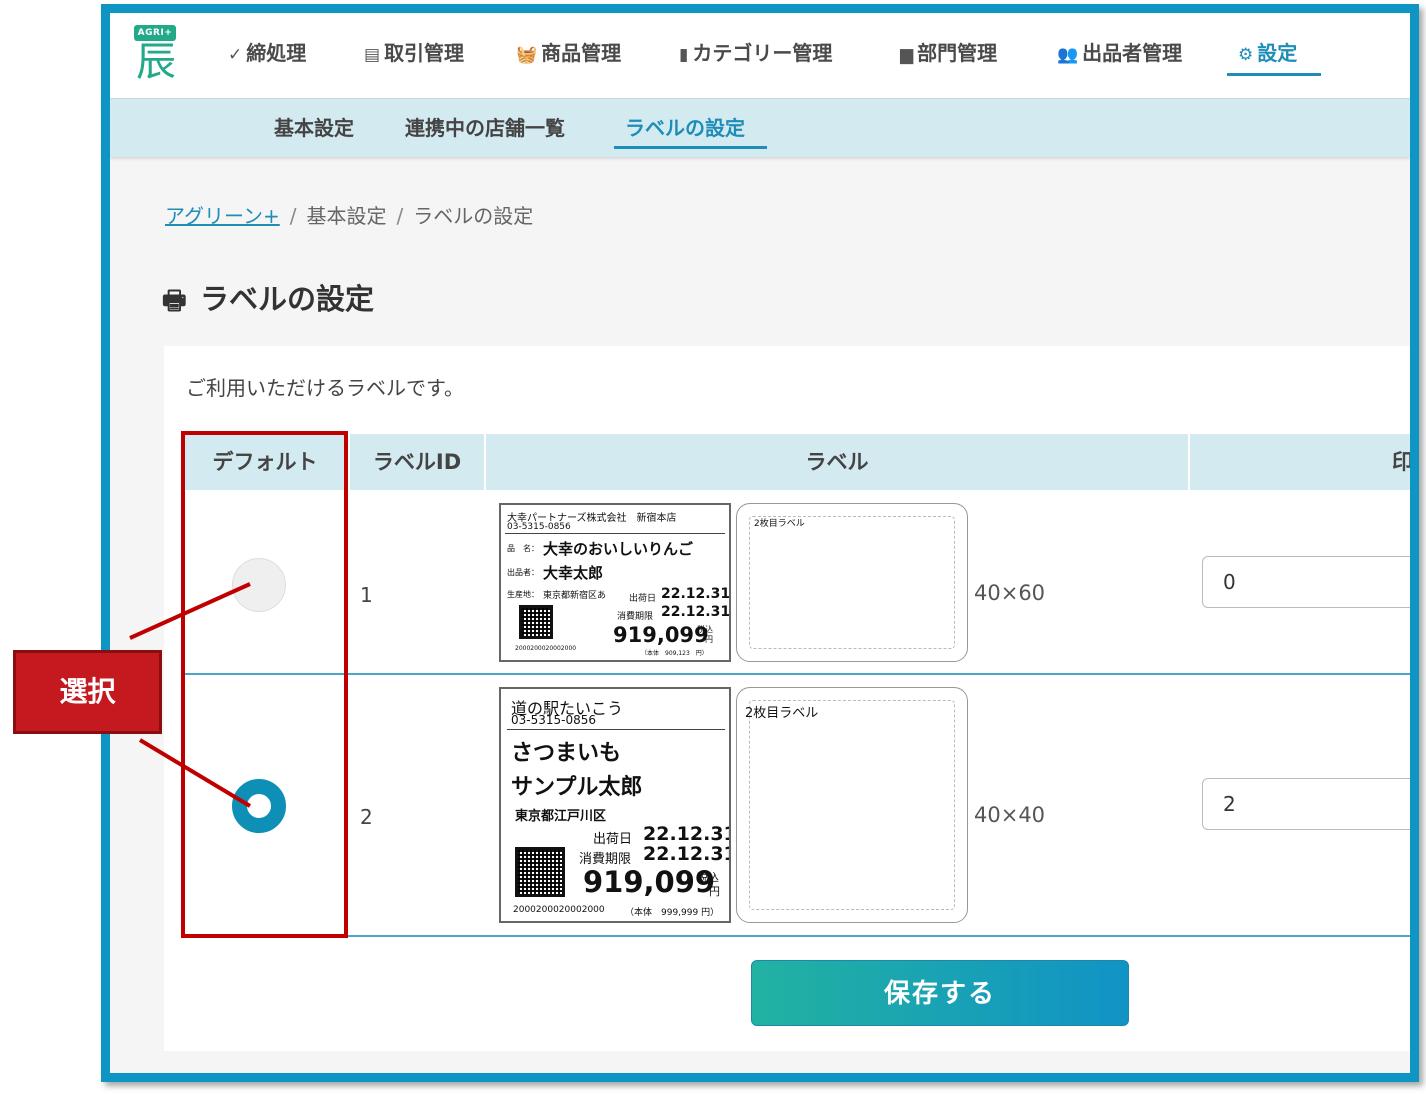  What do you see at coordinates (1010, 593) in the screenshot?
I see `label-size-row-1: 40×60` at bounding box center [1010, 593].